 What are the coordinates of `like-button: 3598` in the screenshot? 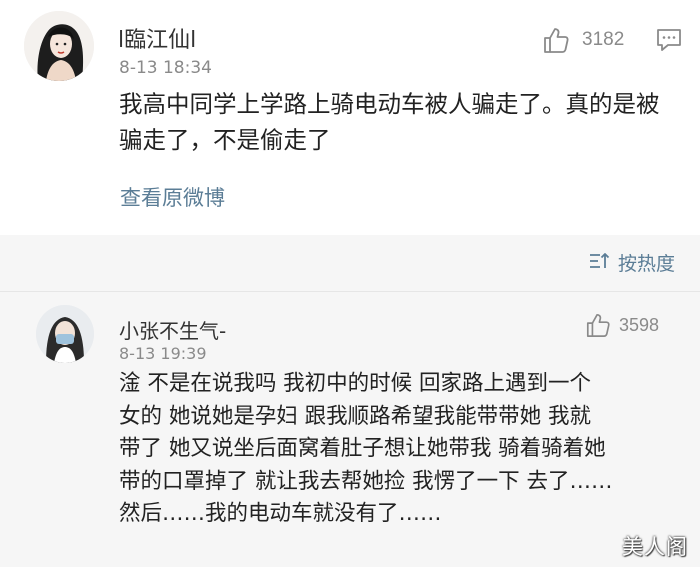 It's located at (622, 325).